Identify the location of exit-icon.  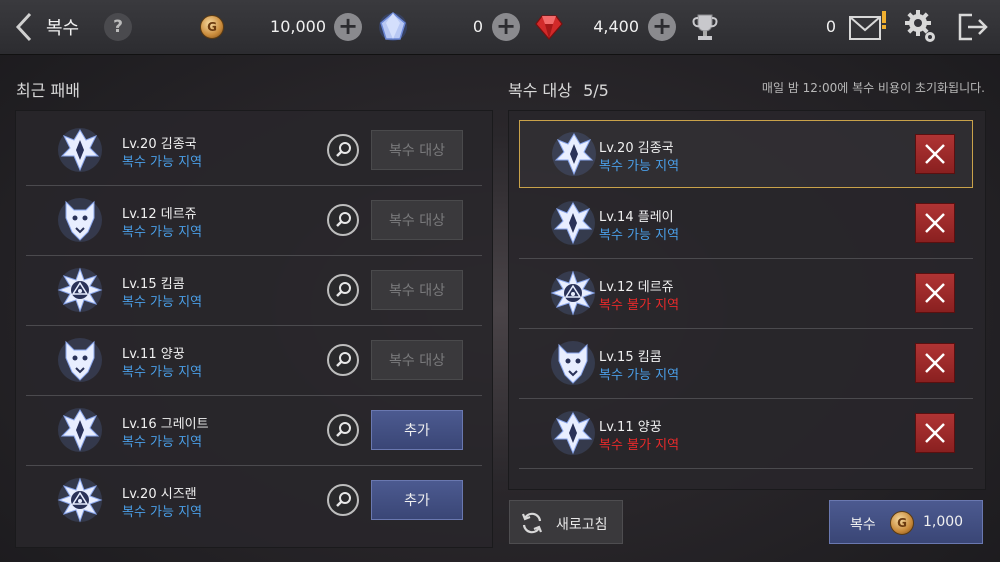
(973, 27).